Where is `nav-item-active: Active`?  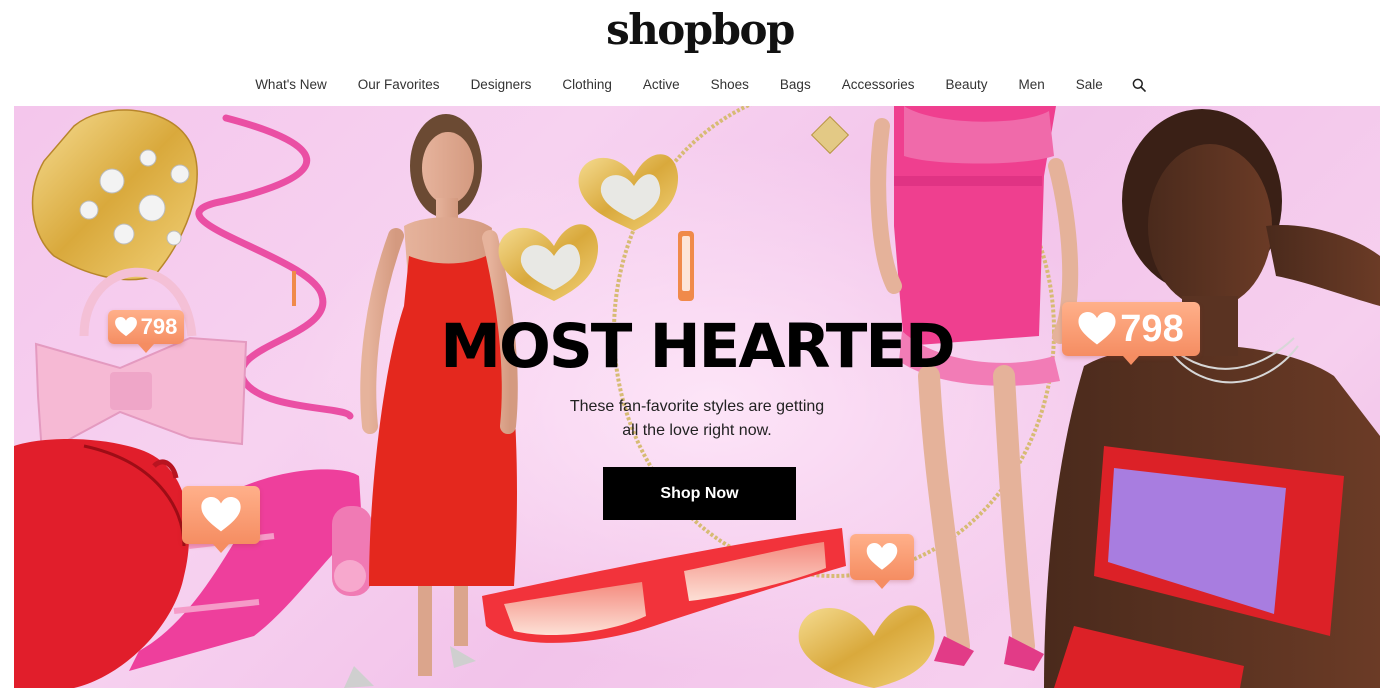
nav-item-active: Active is located at coordinates (661, 85).